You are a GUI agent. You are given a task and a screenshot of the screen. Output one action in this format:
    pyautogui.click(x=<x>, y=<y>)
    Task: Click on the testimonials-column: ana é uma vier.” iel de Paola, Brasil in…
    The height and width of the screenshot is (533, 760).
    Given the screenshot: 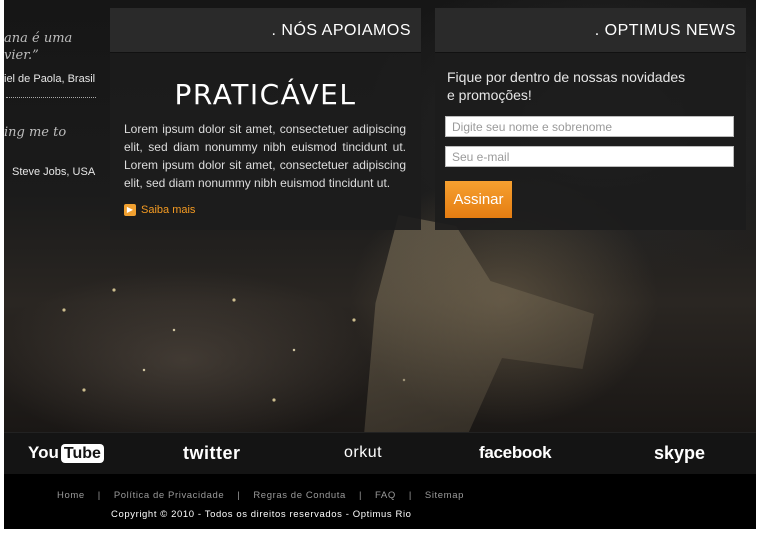 What is the action you would take?
    pyautogui.click(x=52, y=110)
    